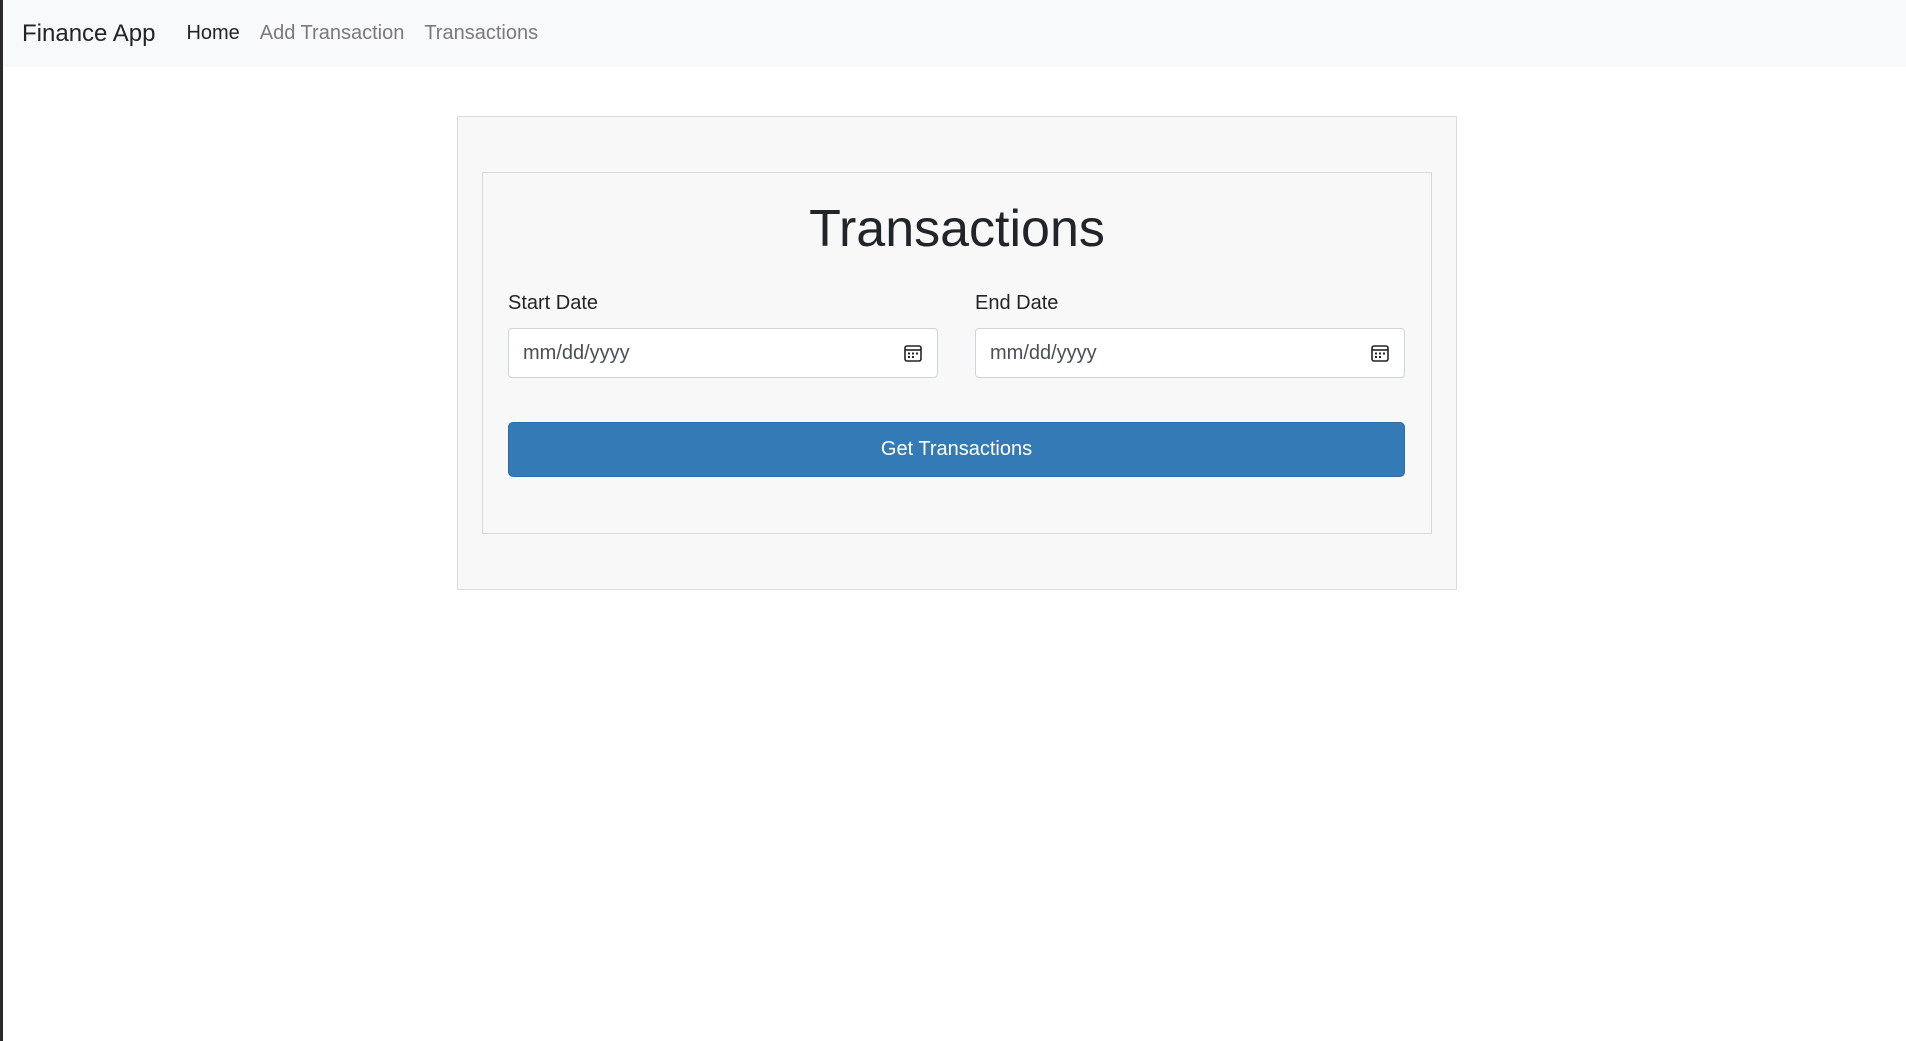 Image resolution: width=1906 pixels, height=1041 pixels. What do you see at coordinates (1043, 352) in the screenshot?
I see `end-date-placeholder: mm/dd/yyyy` at bounding box center [1043, 352].